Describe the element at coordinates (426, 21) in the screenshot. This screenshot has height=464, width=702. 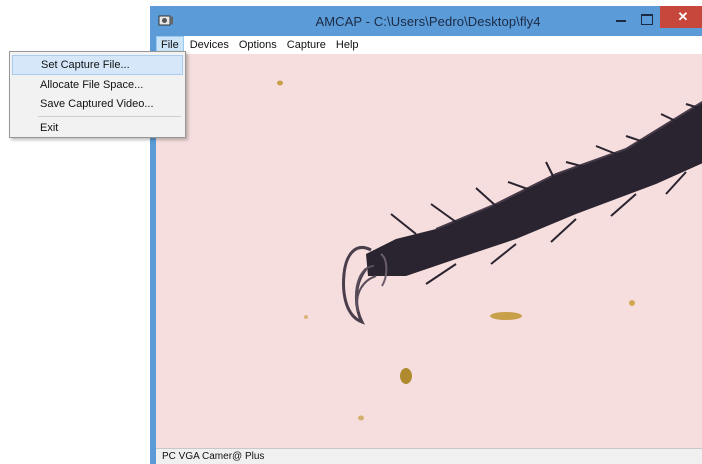
I see `title-bar: AMCAP - C:\Users\Pedro\Desktop\fly4 ✕` at that location.